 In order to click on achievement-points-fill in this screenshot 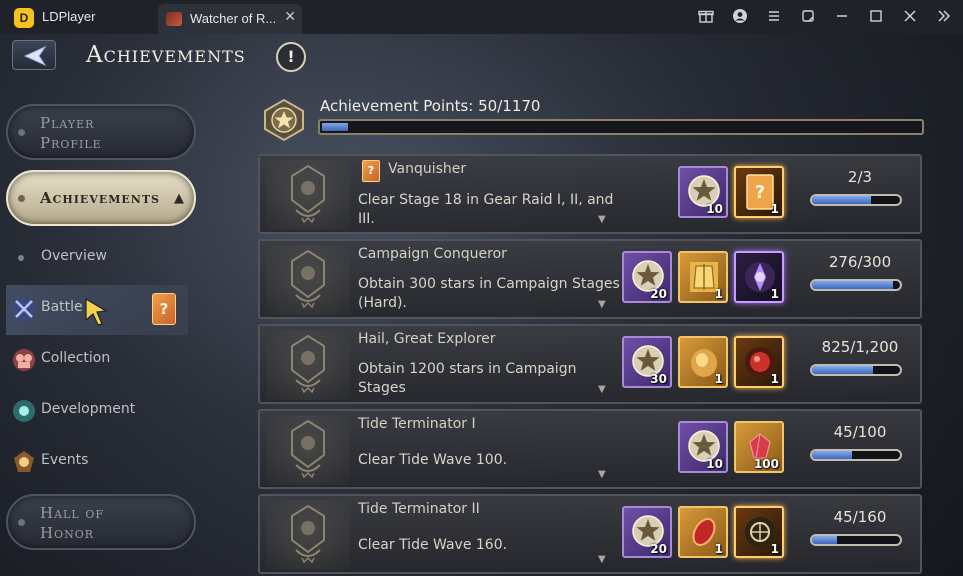, I will do `click(335, 127)`.